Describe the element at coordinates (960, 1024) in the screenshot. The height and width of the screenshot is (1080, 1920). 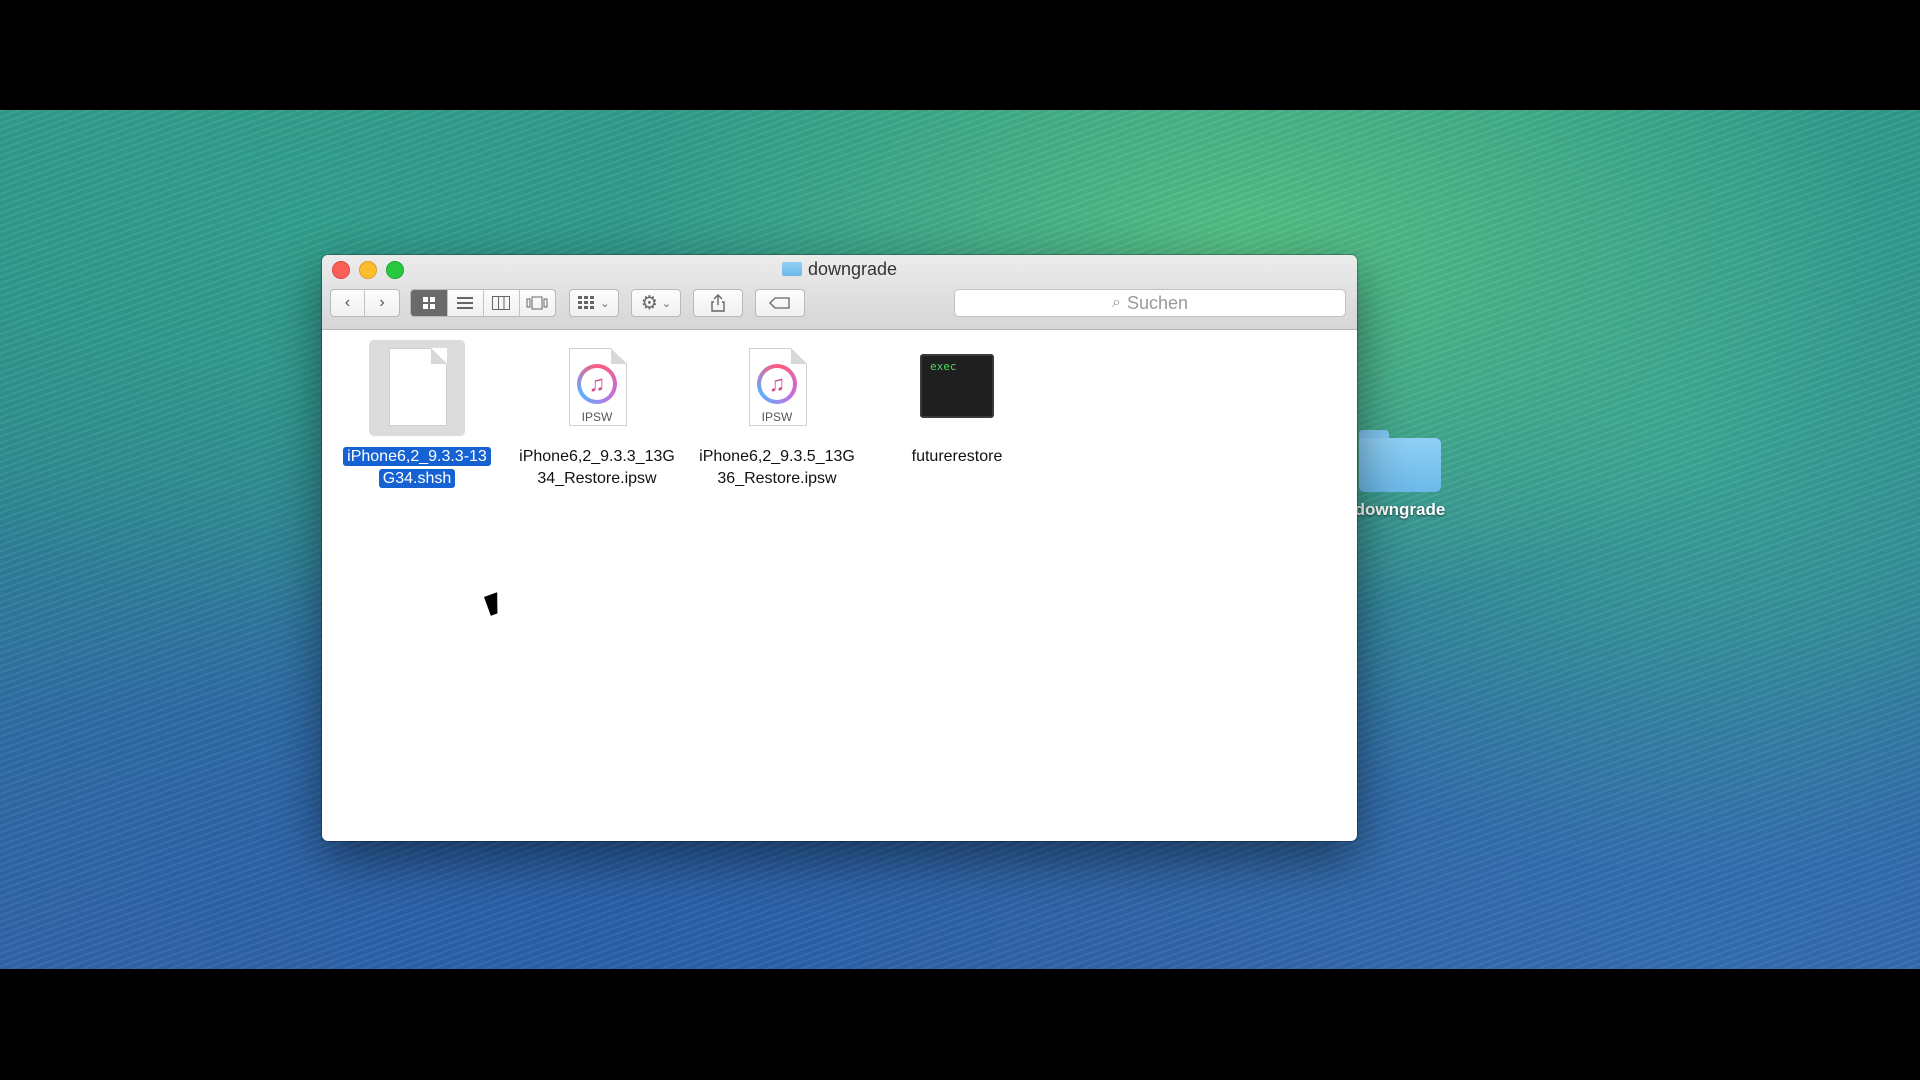
I see `letterbox-bottom` at that location.